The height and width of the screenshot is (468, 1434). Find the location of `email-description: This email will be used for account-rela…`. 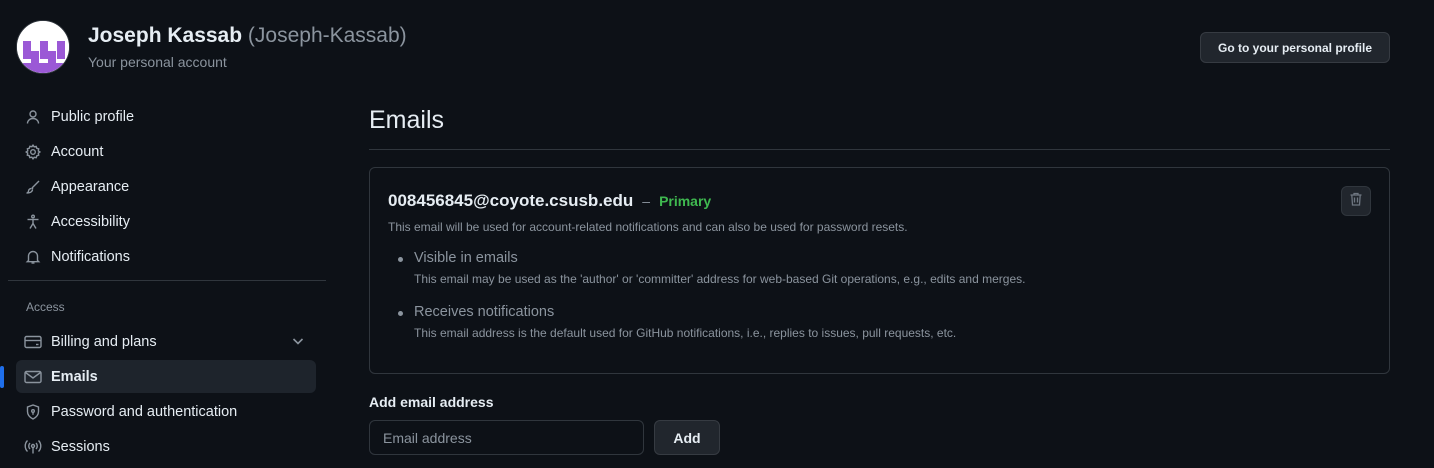

email-description: This email will be used for account-rela… is located at coordinates (648, 227).